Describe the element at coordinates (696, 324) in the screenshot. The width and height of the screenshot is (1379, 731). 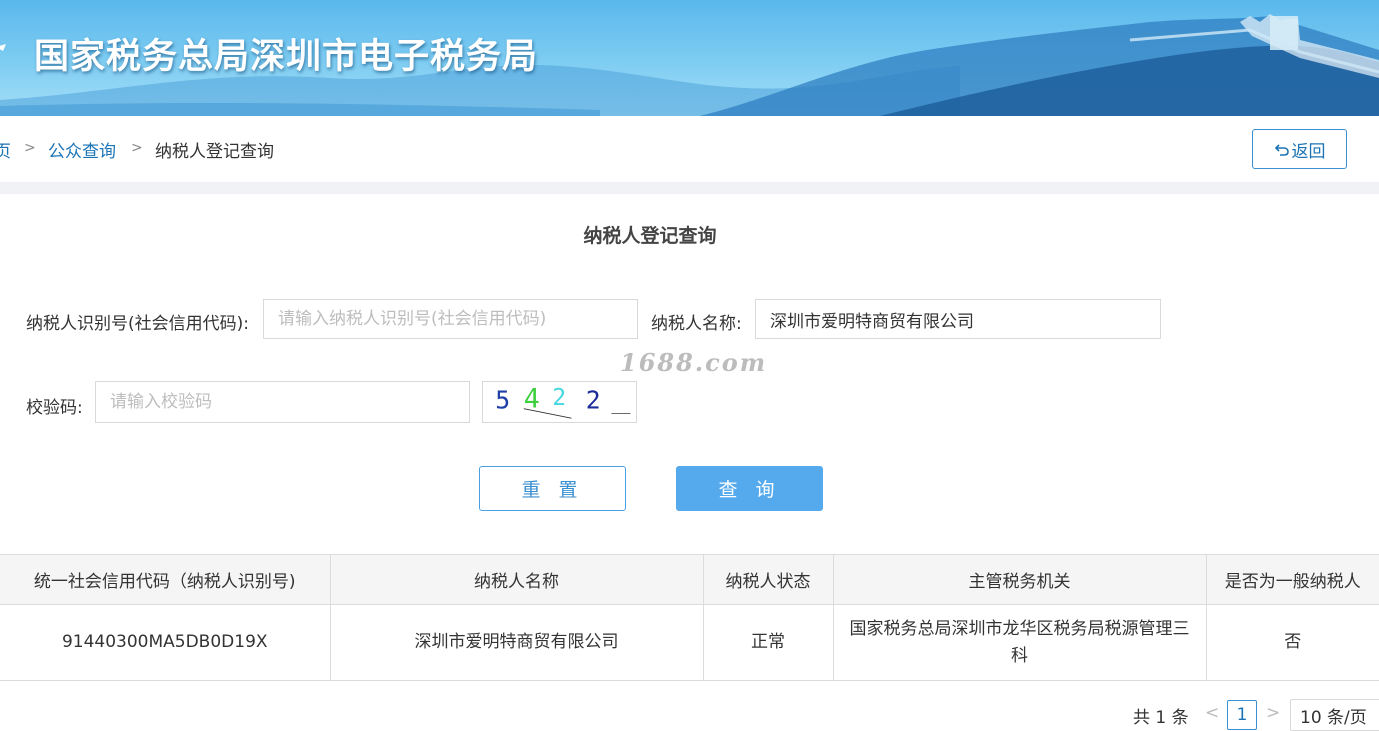
I see `taxpayer-name-label: 纳税人名称:` at that location.